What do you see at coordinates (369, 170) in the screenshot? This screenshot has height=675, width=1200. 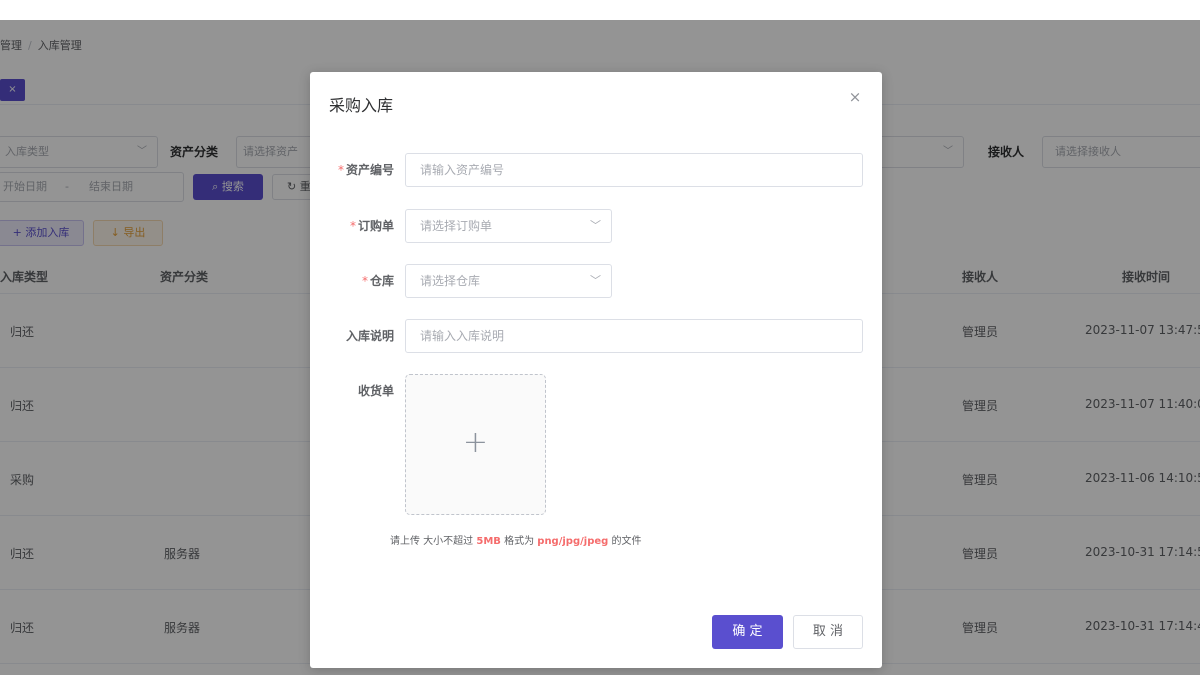 I see `asset-no-label-text: 资产编号` at bounding box center [369, 170].